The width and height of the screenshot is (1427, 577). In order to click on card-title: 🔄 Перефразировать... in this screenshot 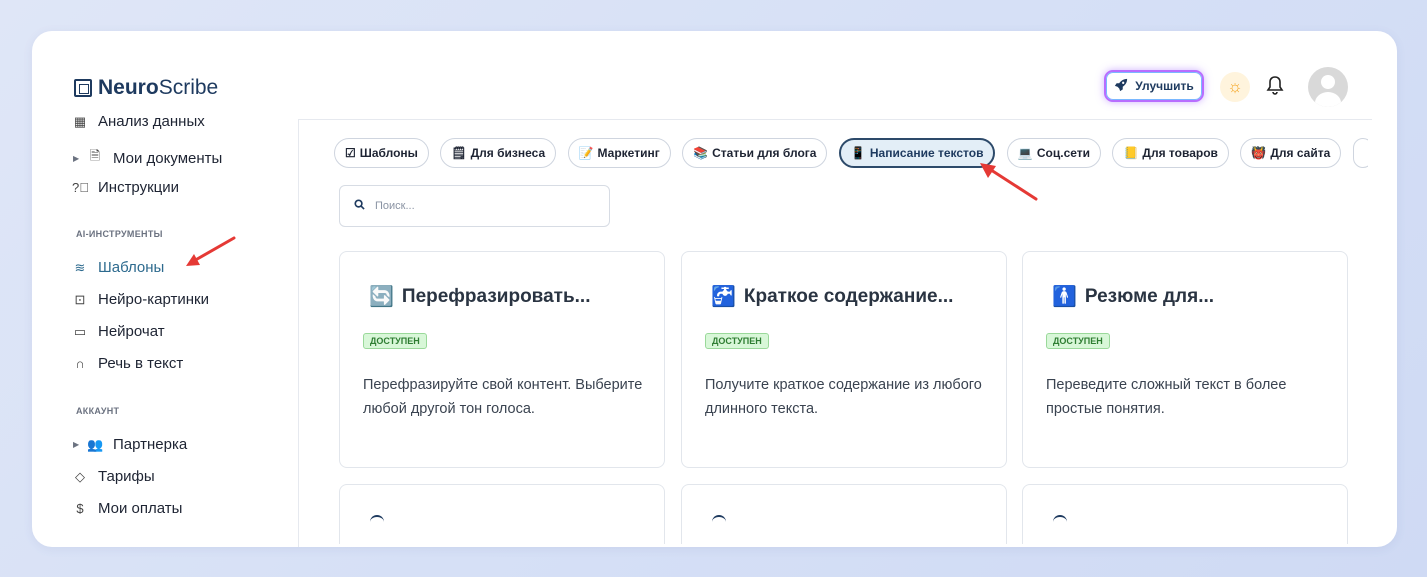, I will do `click(480, 296)`.